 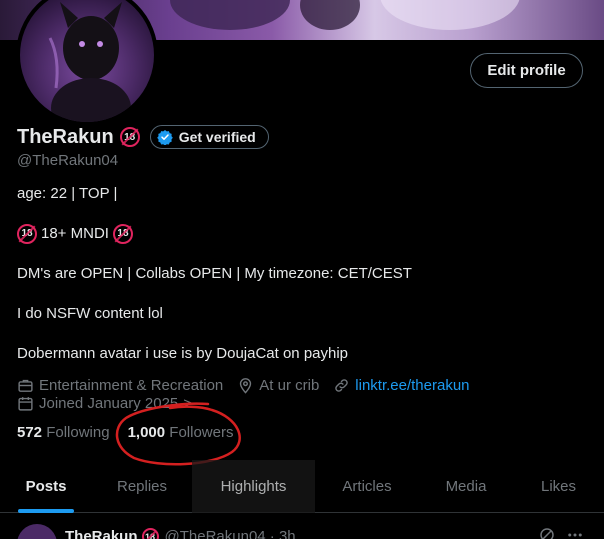 I want to click on profile-handle: @TheRakun04, so click(x=68, y=160).